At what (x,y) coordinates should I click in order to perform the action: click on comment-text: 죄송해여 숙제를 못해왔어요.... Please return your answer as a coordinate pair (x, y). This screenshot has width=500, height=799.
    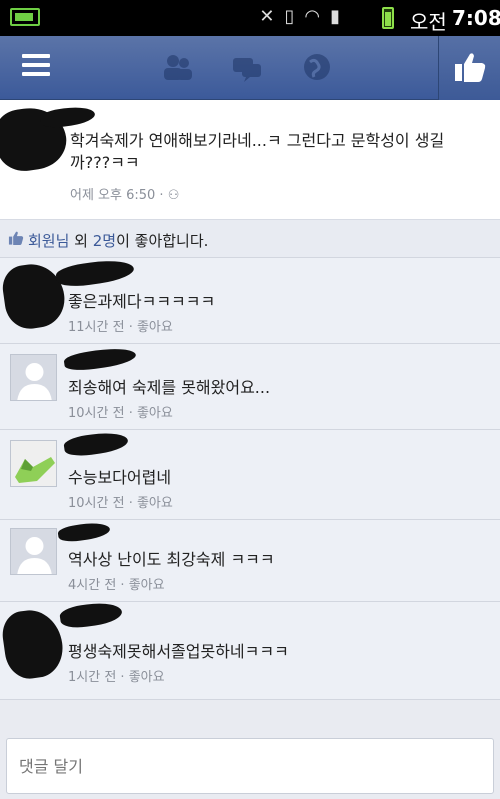
    Looking at the image, I should click on (169, 387).